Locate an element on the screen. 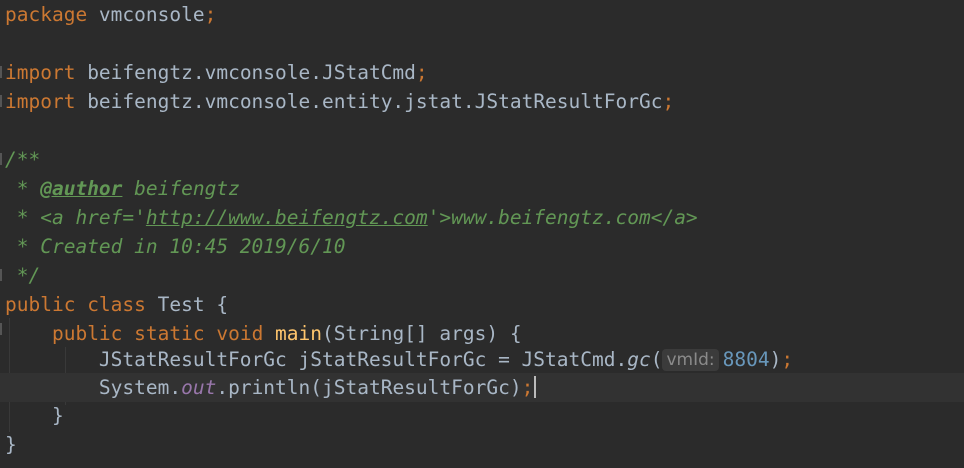  method-signature: (String[] args) { is located at coordinates (422, 333).